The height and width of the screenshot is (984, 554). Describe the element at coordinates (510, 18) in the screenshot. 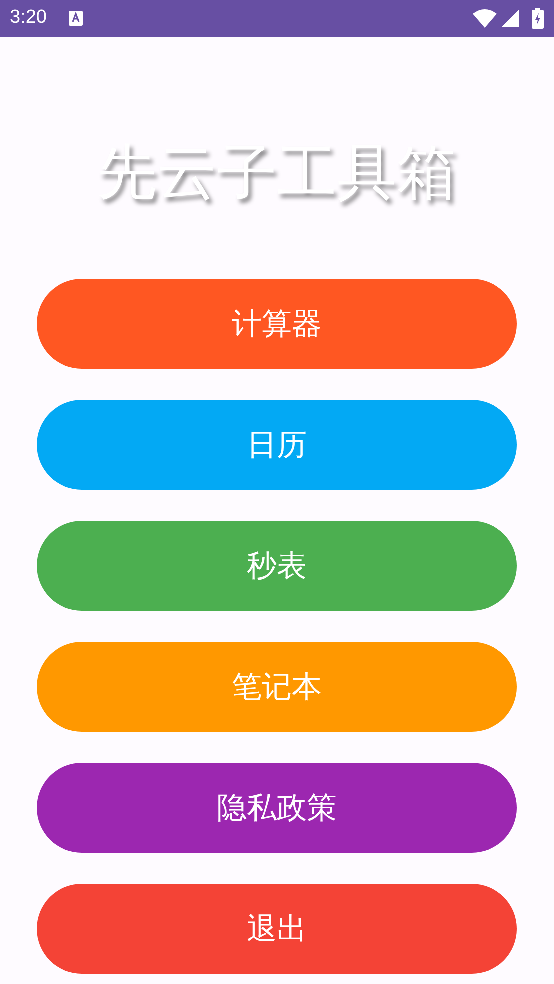

I see `signal-icon` at that location.